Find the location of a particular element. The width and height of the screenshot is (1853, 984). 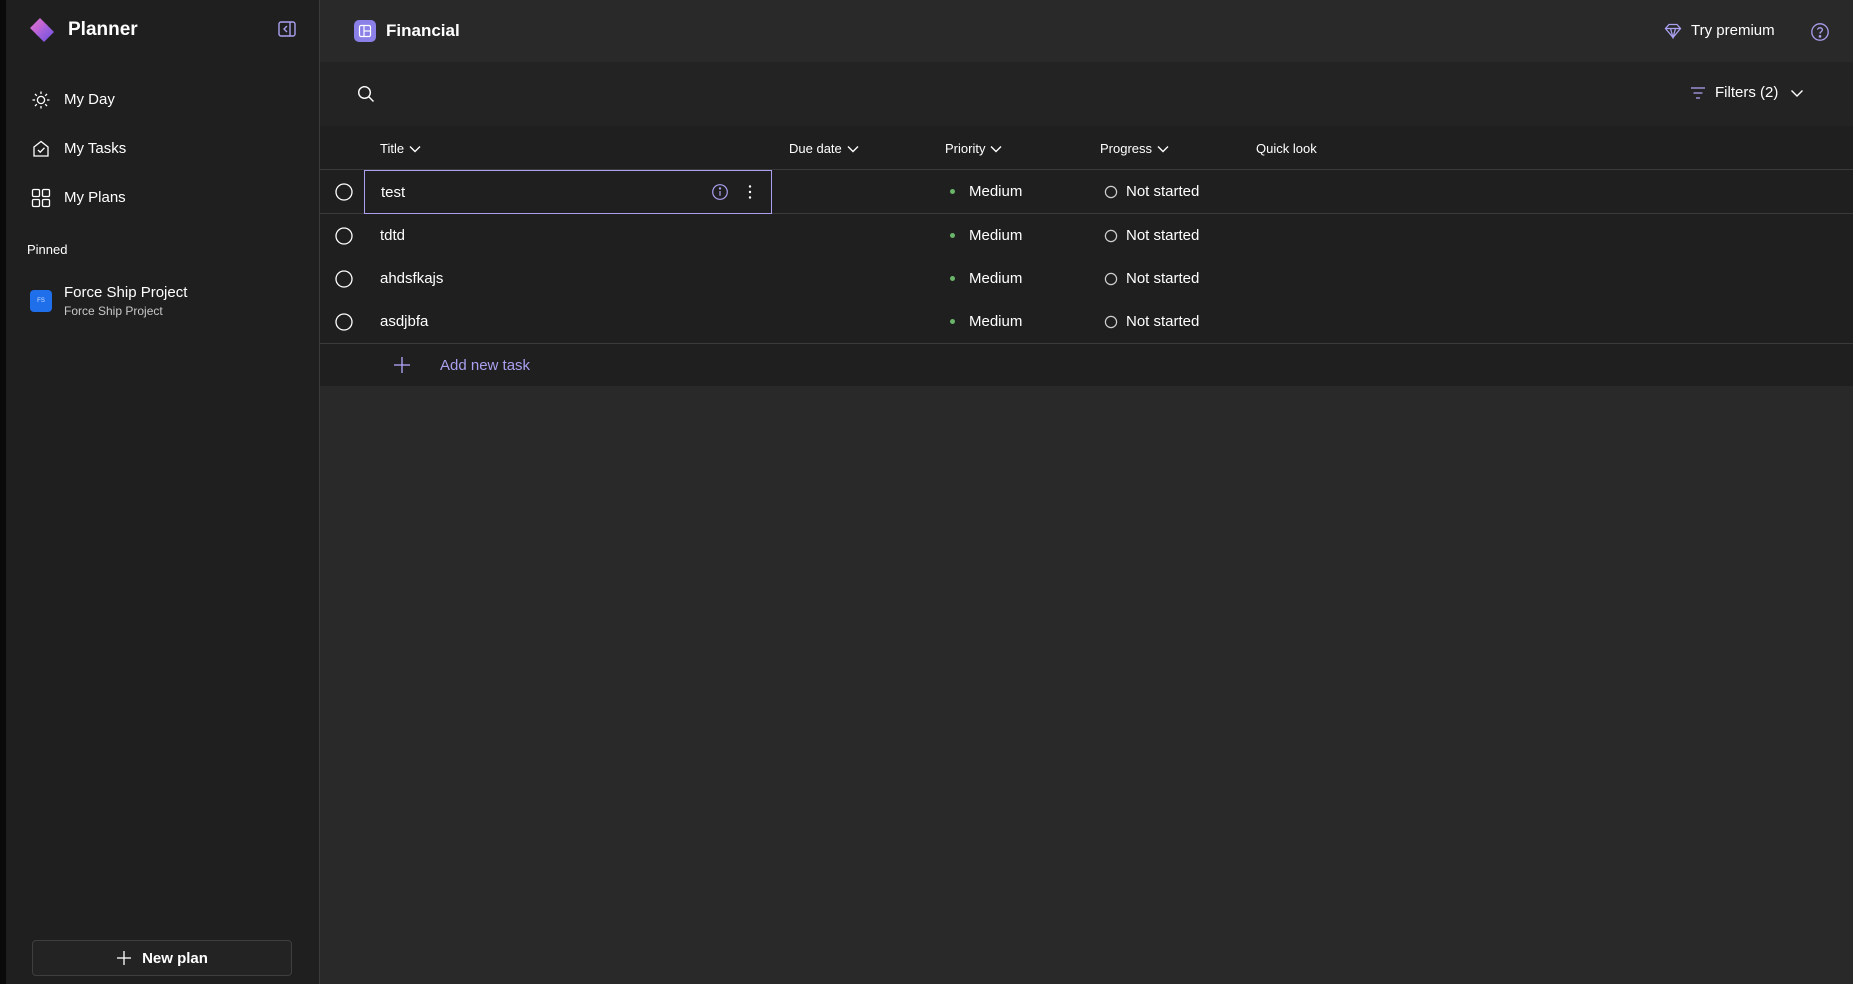

try-premium-button: Try premium is located at coordinates (1719, 30).